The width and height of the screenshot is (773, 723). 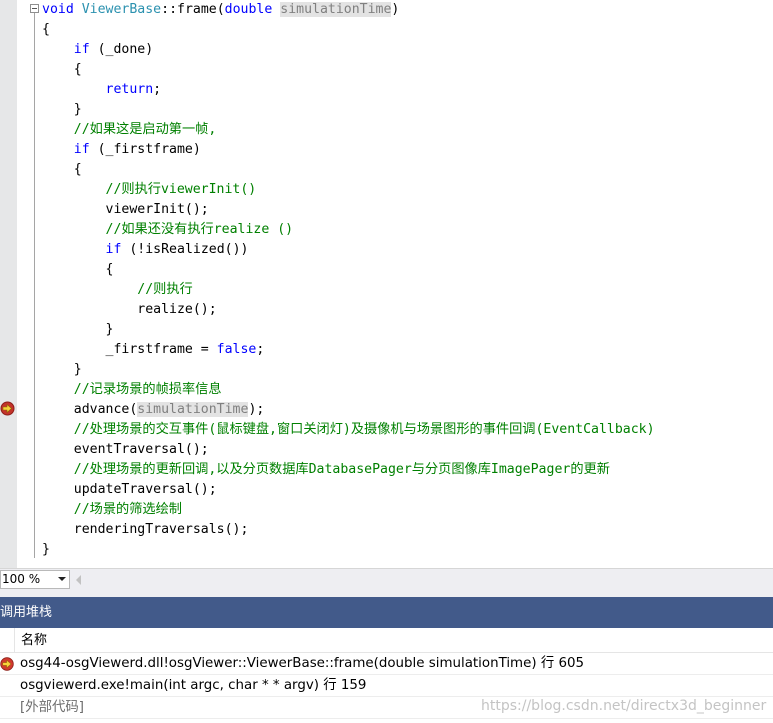 What do you see at coordinates (7, 663) in the screenshot?
I see `current-frame-arrow-icon` at bounding box center [7, 663].